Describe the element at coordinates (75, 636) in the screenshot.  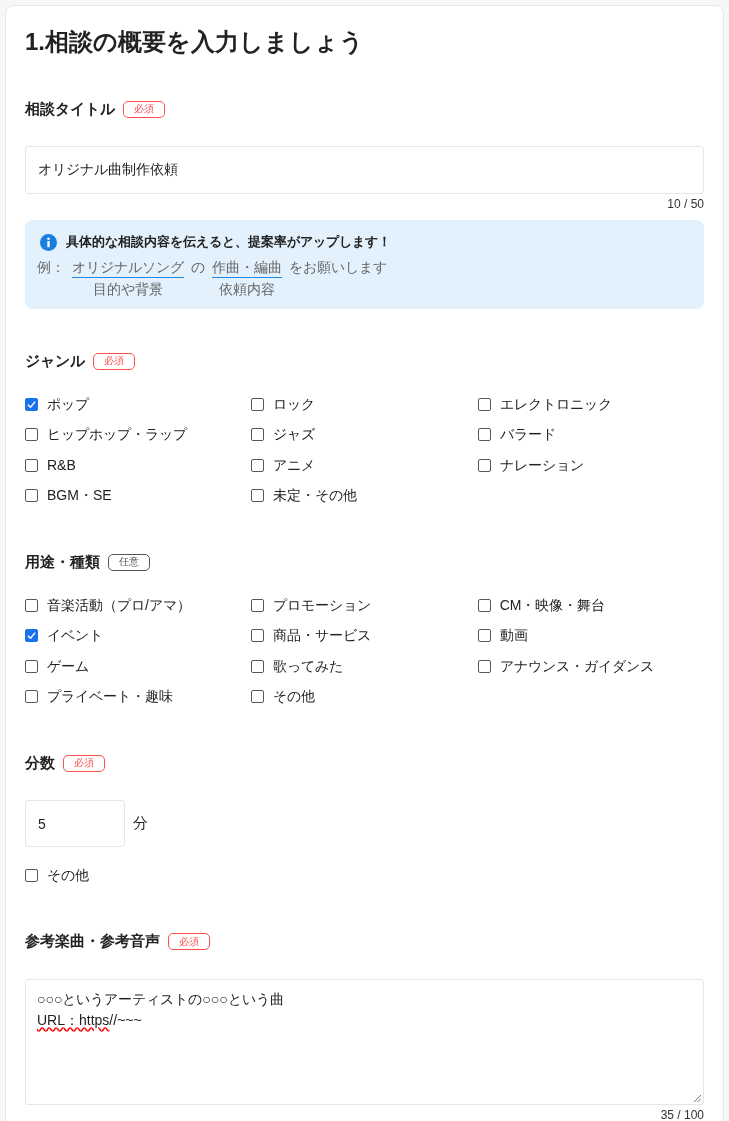
I see `option-label: イベント` at that location.